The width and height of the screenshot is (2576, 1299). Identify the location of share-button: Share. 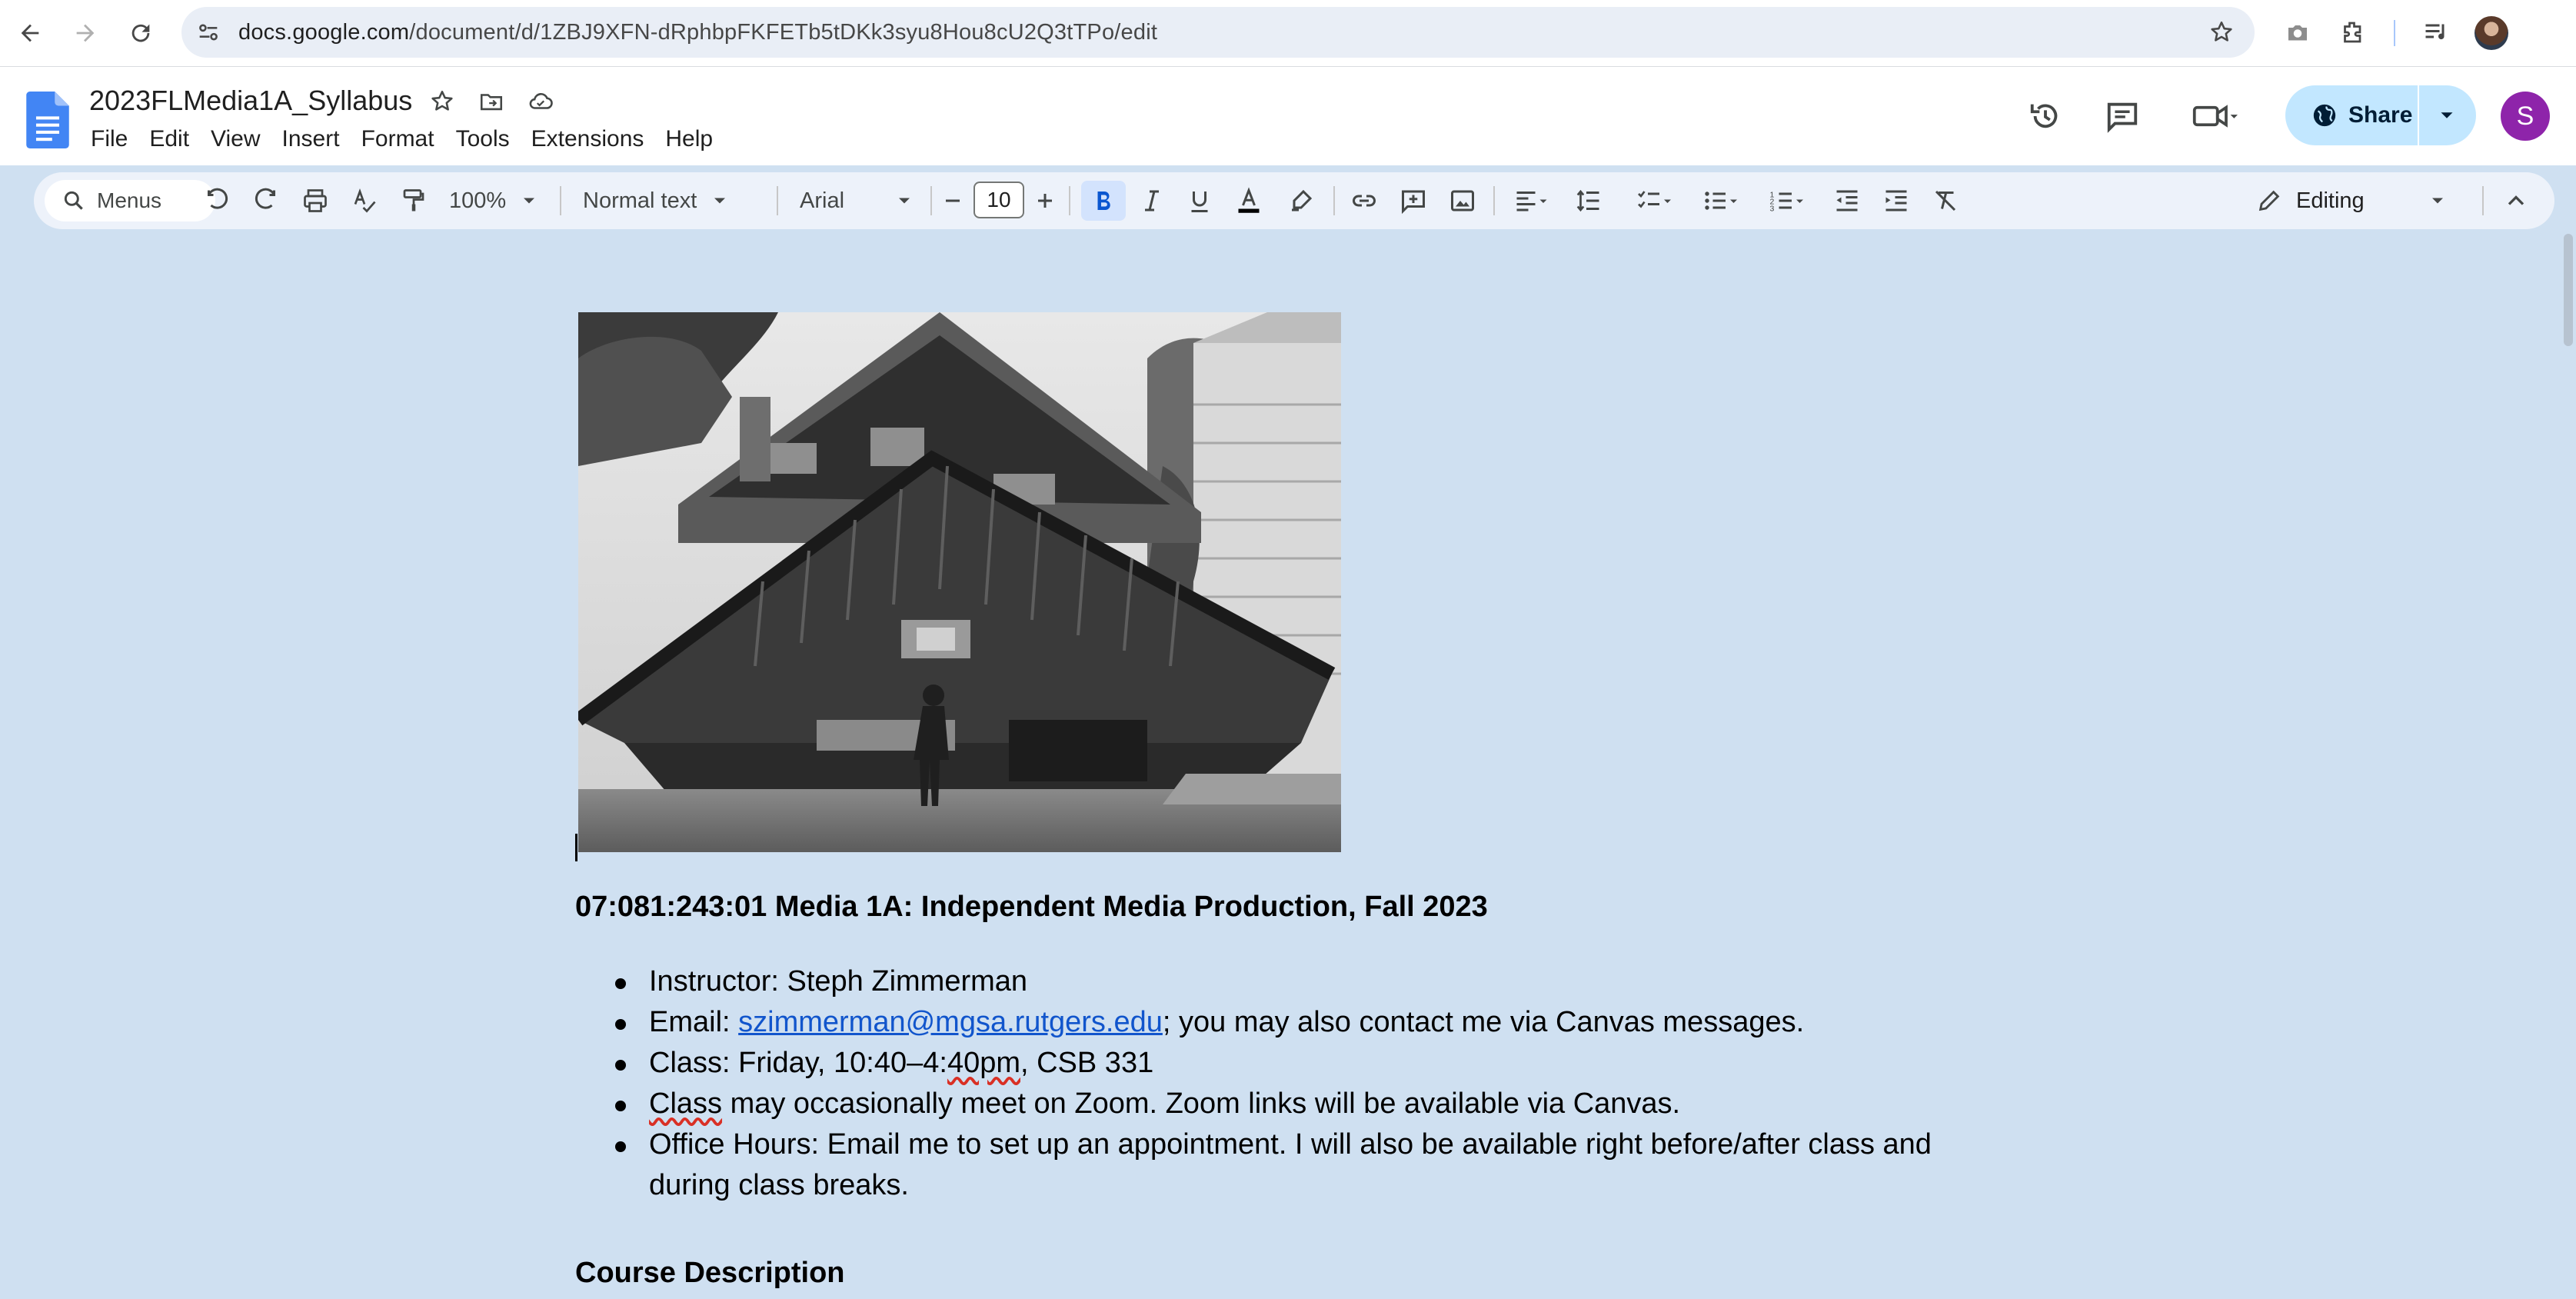
(2380, 115).